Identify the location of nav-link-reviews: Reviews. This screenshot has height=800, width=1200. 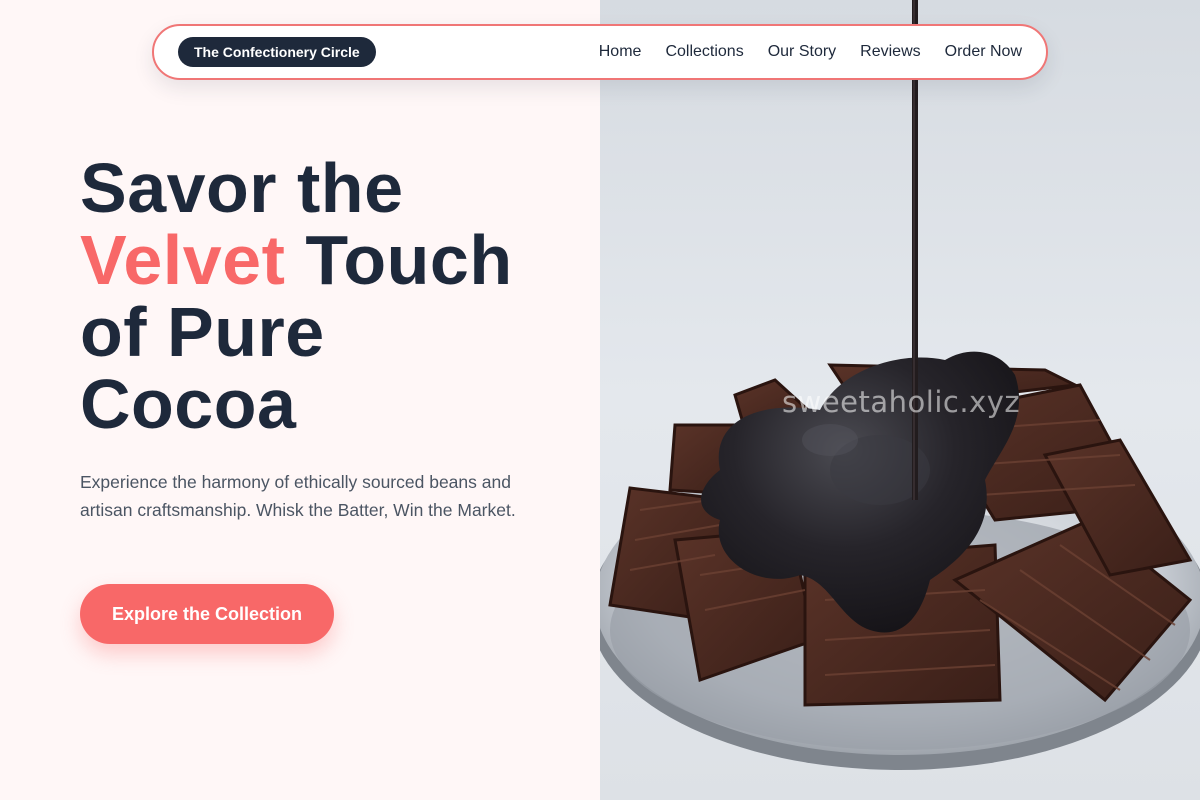
(890, 52).